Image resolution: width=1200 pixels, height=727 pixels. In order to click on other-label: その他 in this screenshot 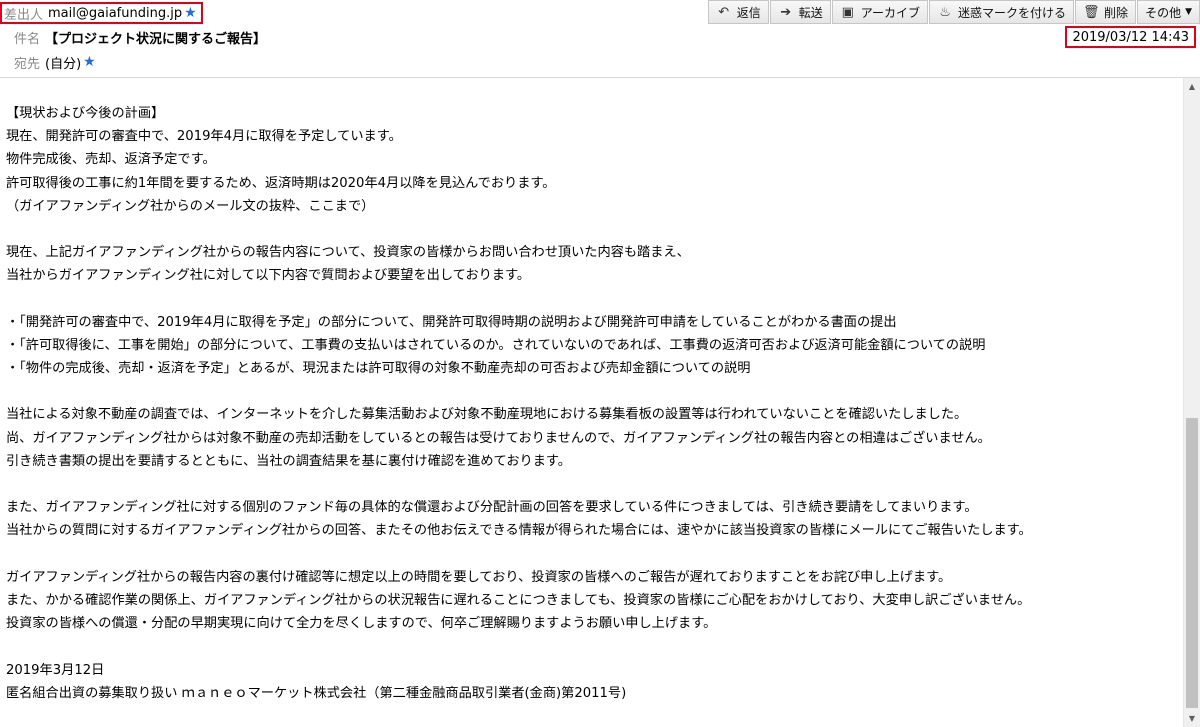, I will do `click(1163, 12)`.